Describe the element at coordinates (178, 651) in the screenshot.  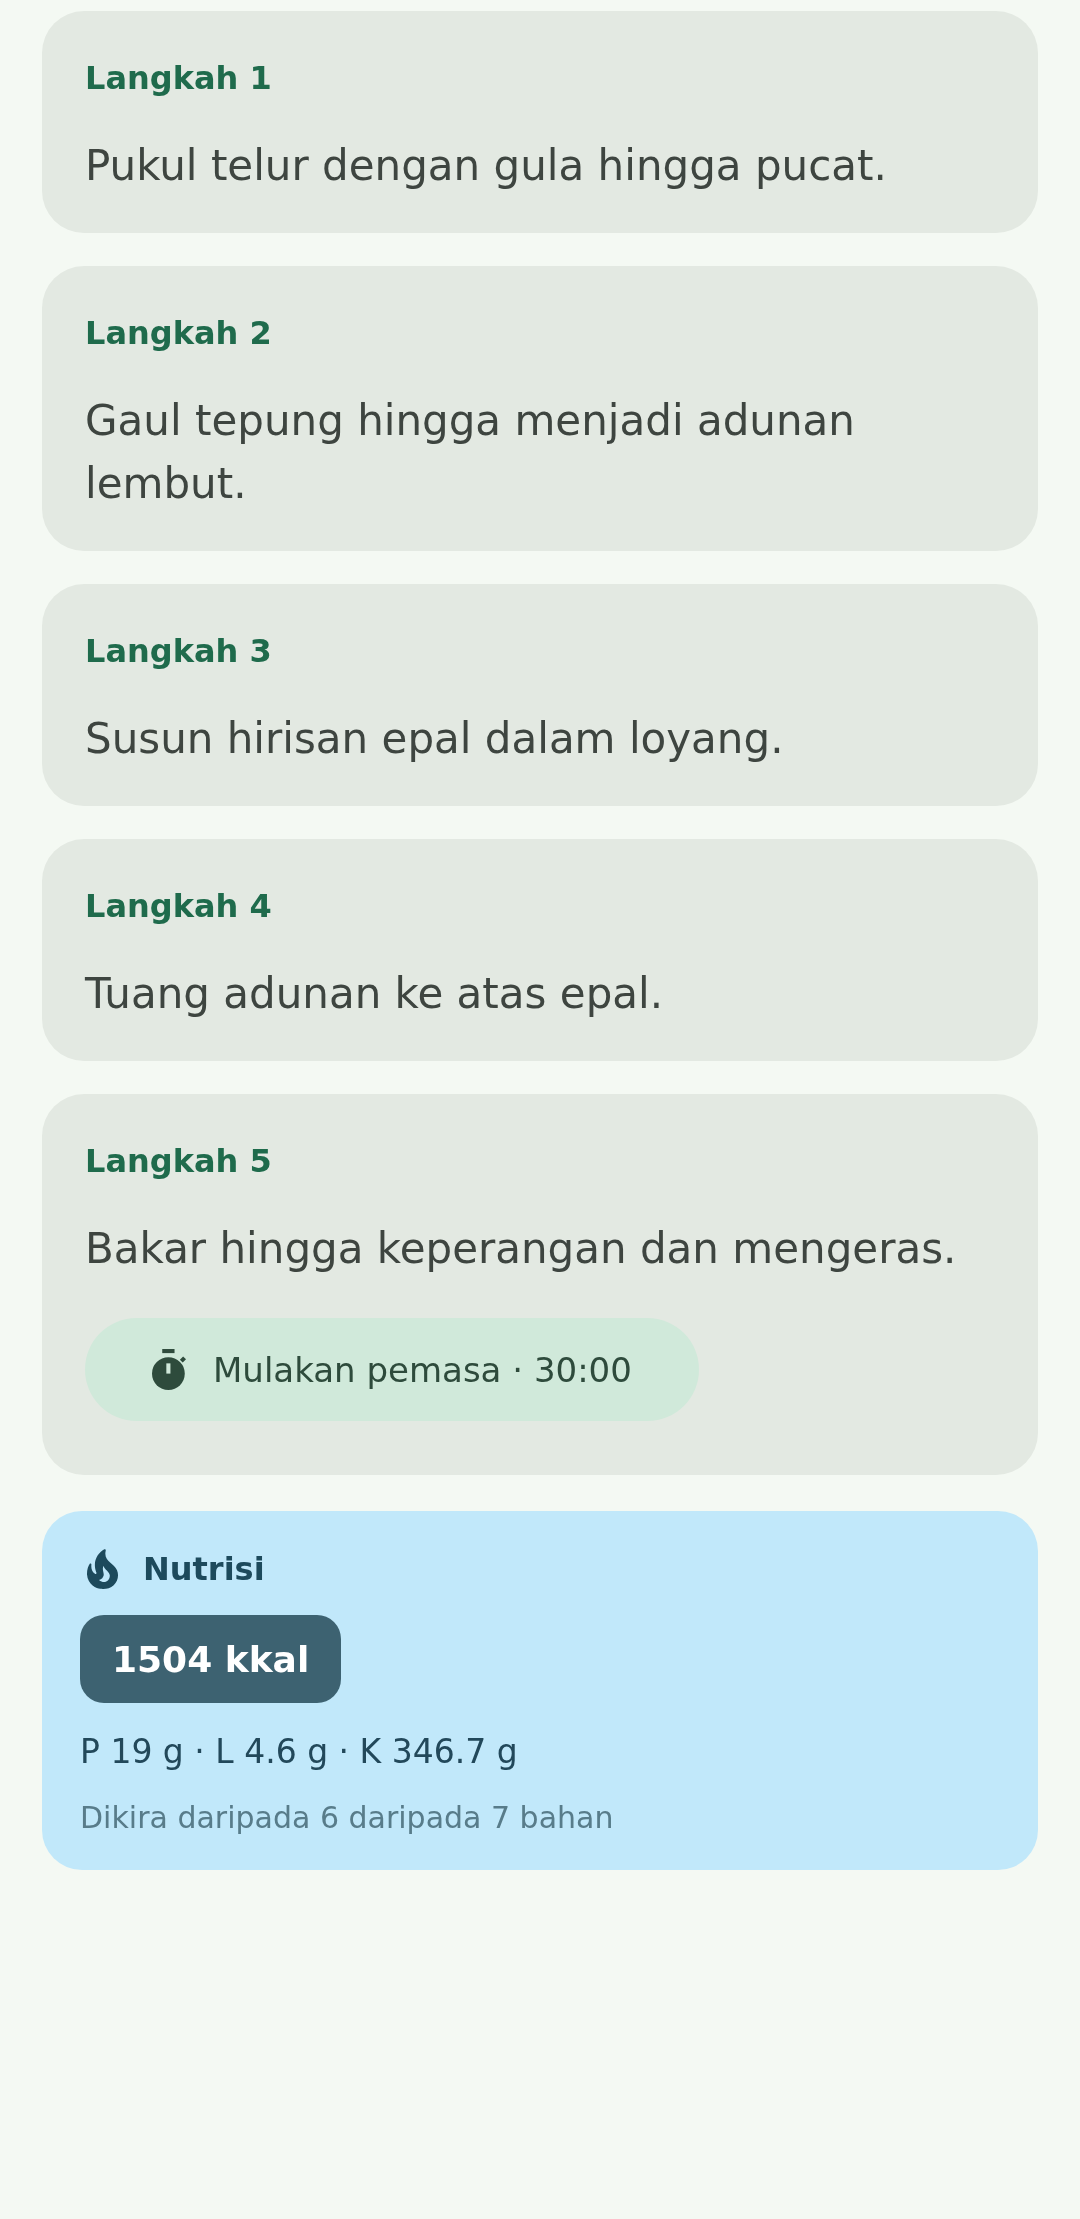
I see `step-label: Langkah 3` at that location.